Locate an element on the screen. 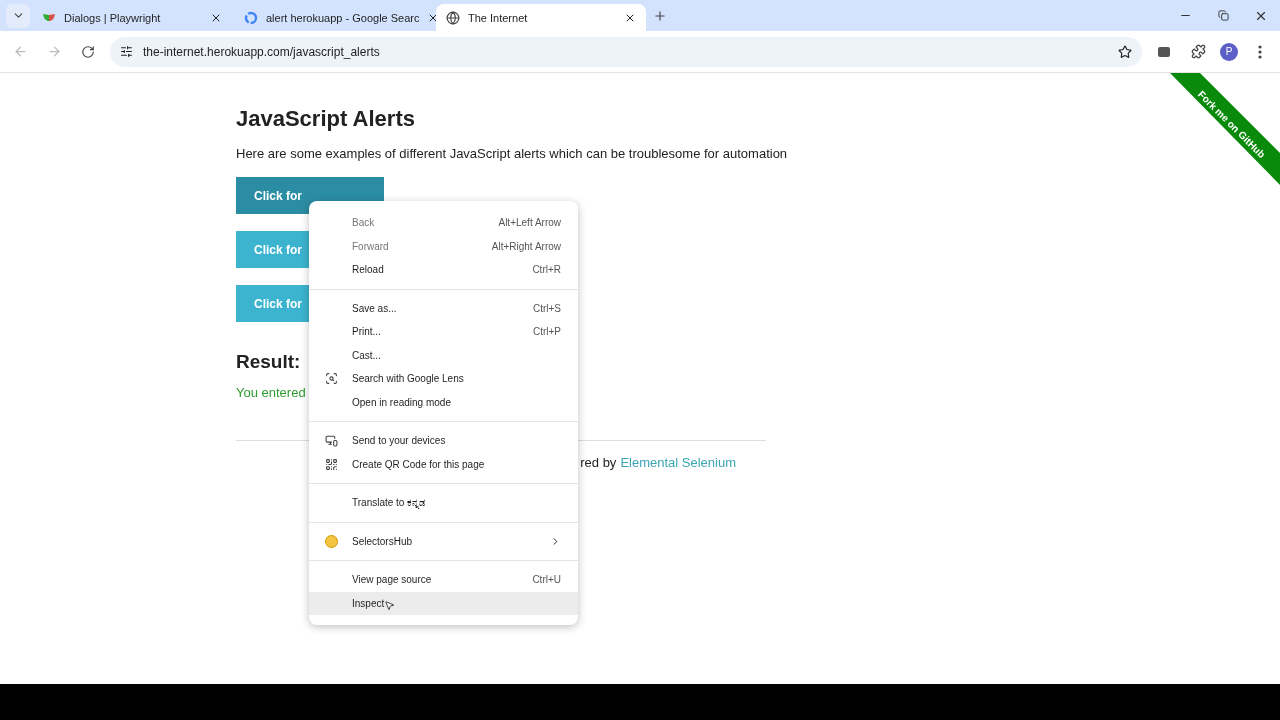  page-heading: JavaScript Alerts is located at coordinates (325, 119).